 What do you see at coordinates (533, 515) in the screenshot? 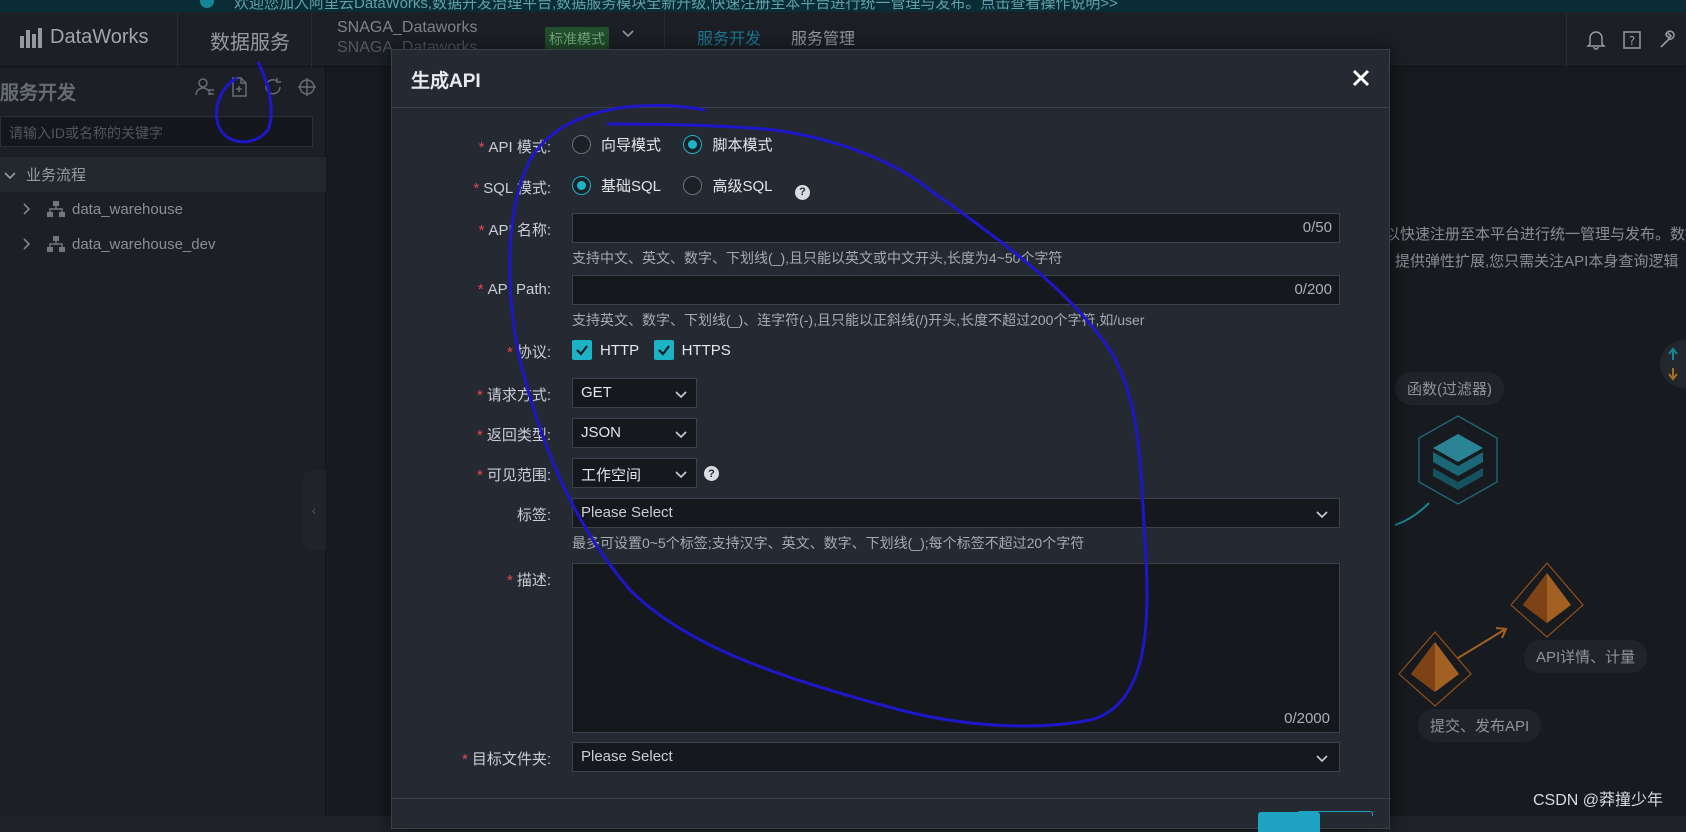
I see `tags-label: 标签:` at bounding box center [533, 515].